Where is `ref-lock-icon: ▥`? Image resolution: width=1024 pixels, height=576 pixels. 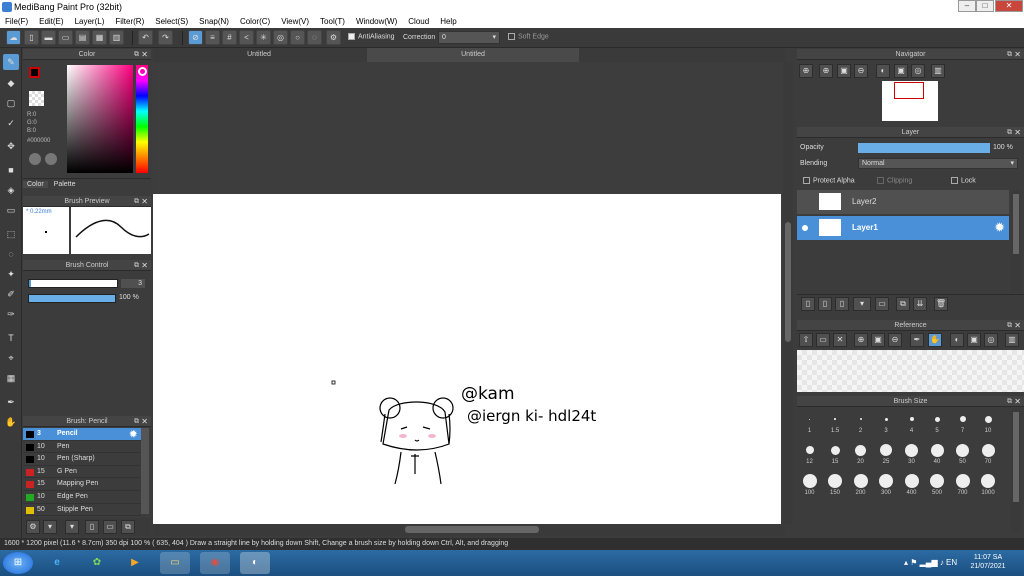 ref-lock-icon: ▥ is located at coordinates (1012, 340).